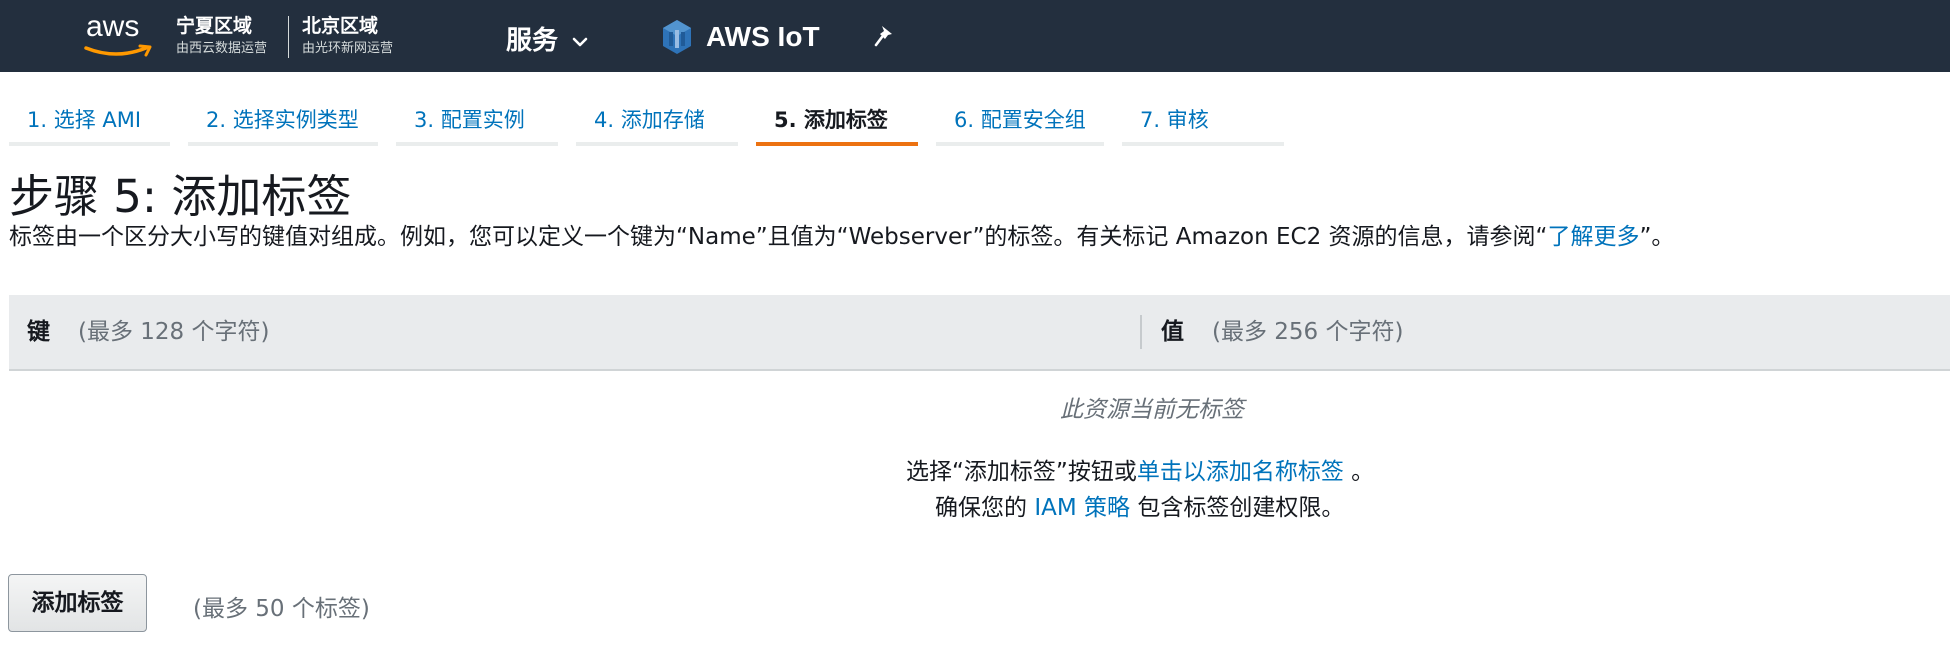 Image resolution: width=1950 pixels, height=666 pixels. What do you see at coordinates (281, 609) in the screenshot?
I see `tag-limit-hint: (最多 50 个标签)` at bounding box center [281, 609].